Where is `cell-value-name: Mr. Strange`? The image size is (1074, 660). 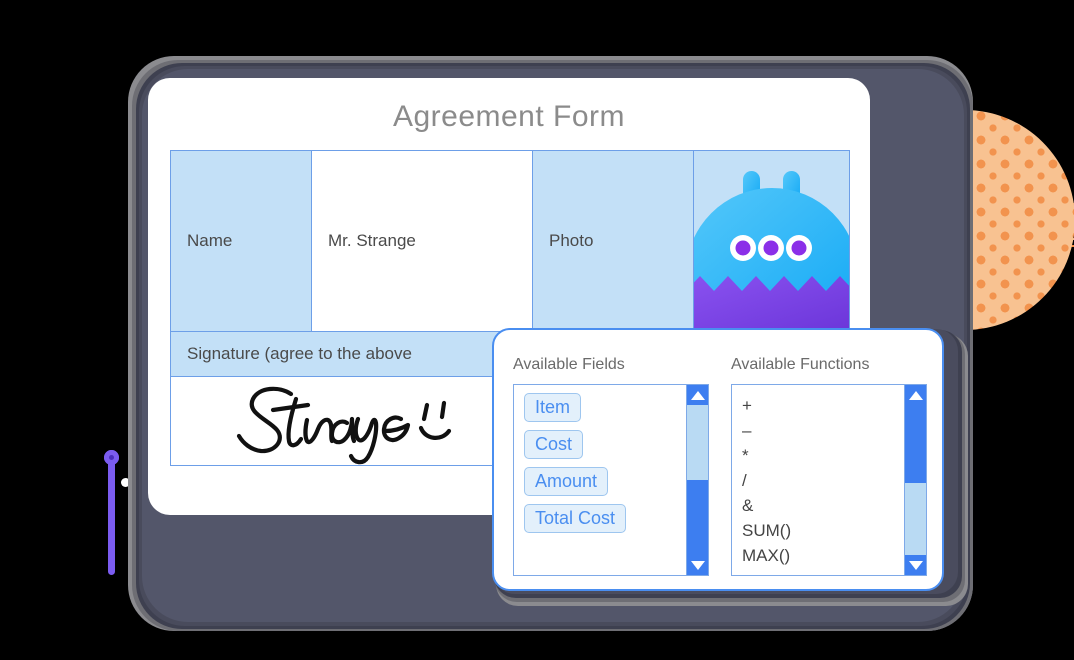
cell-value-name: Mr. Strange is located at coordinates (422, 241).